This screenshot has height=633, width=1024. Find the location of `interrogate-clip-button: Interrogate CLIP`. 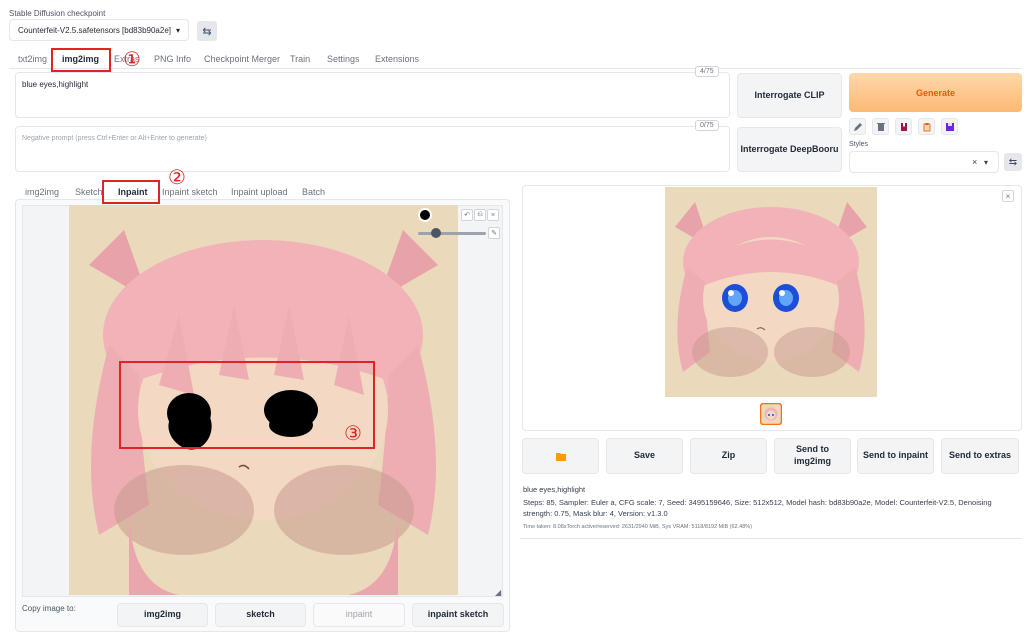

interrogate-clip-button: Interrogate CLIP is located at coordinates (789, 95).